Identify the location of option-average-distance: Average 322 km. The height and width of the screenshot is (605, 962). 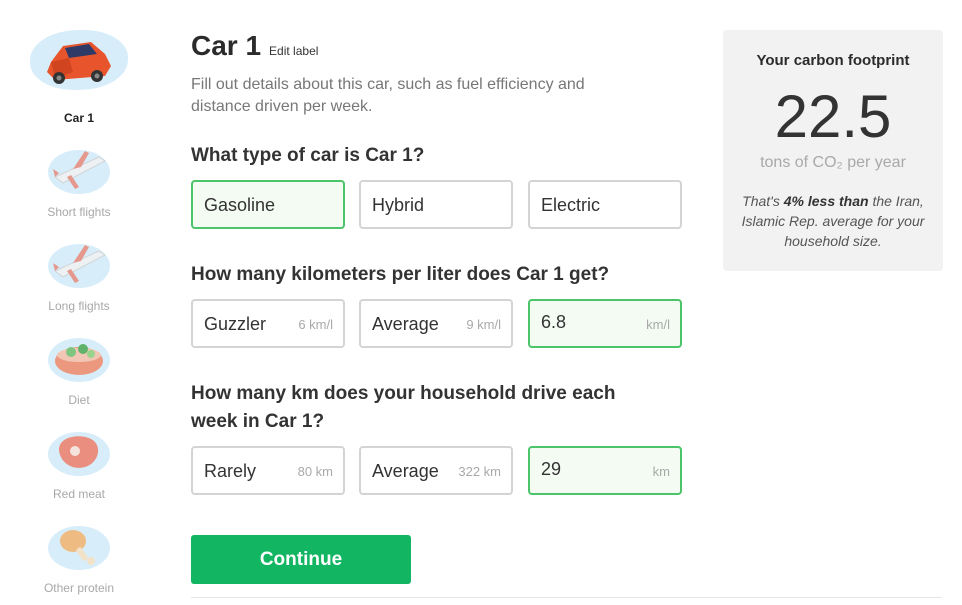
(436, 470).